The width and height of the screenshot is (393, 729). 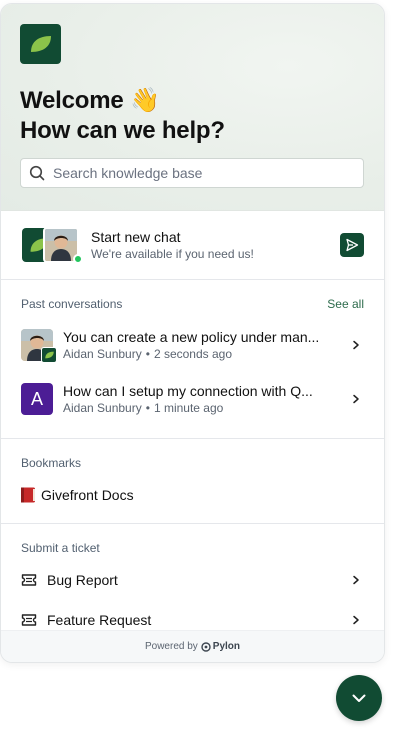 What do you see at coordinates (192, 495) in the screenshot?
I see `bookmark-item: Givefront Docs` at bounding box center [192, 495].